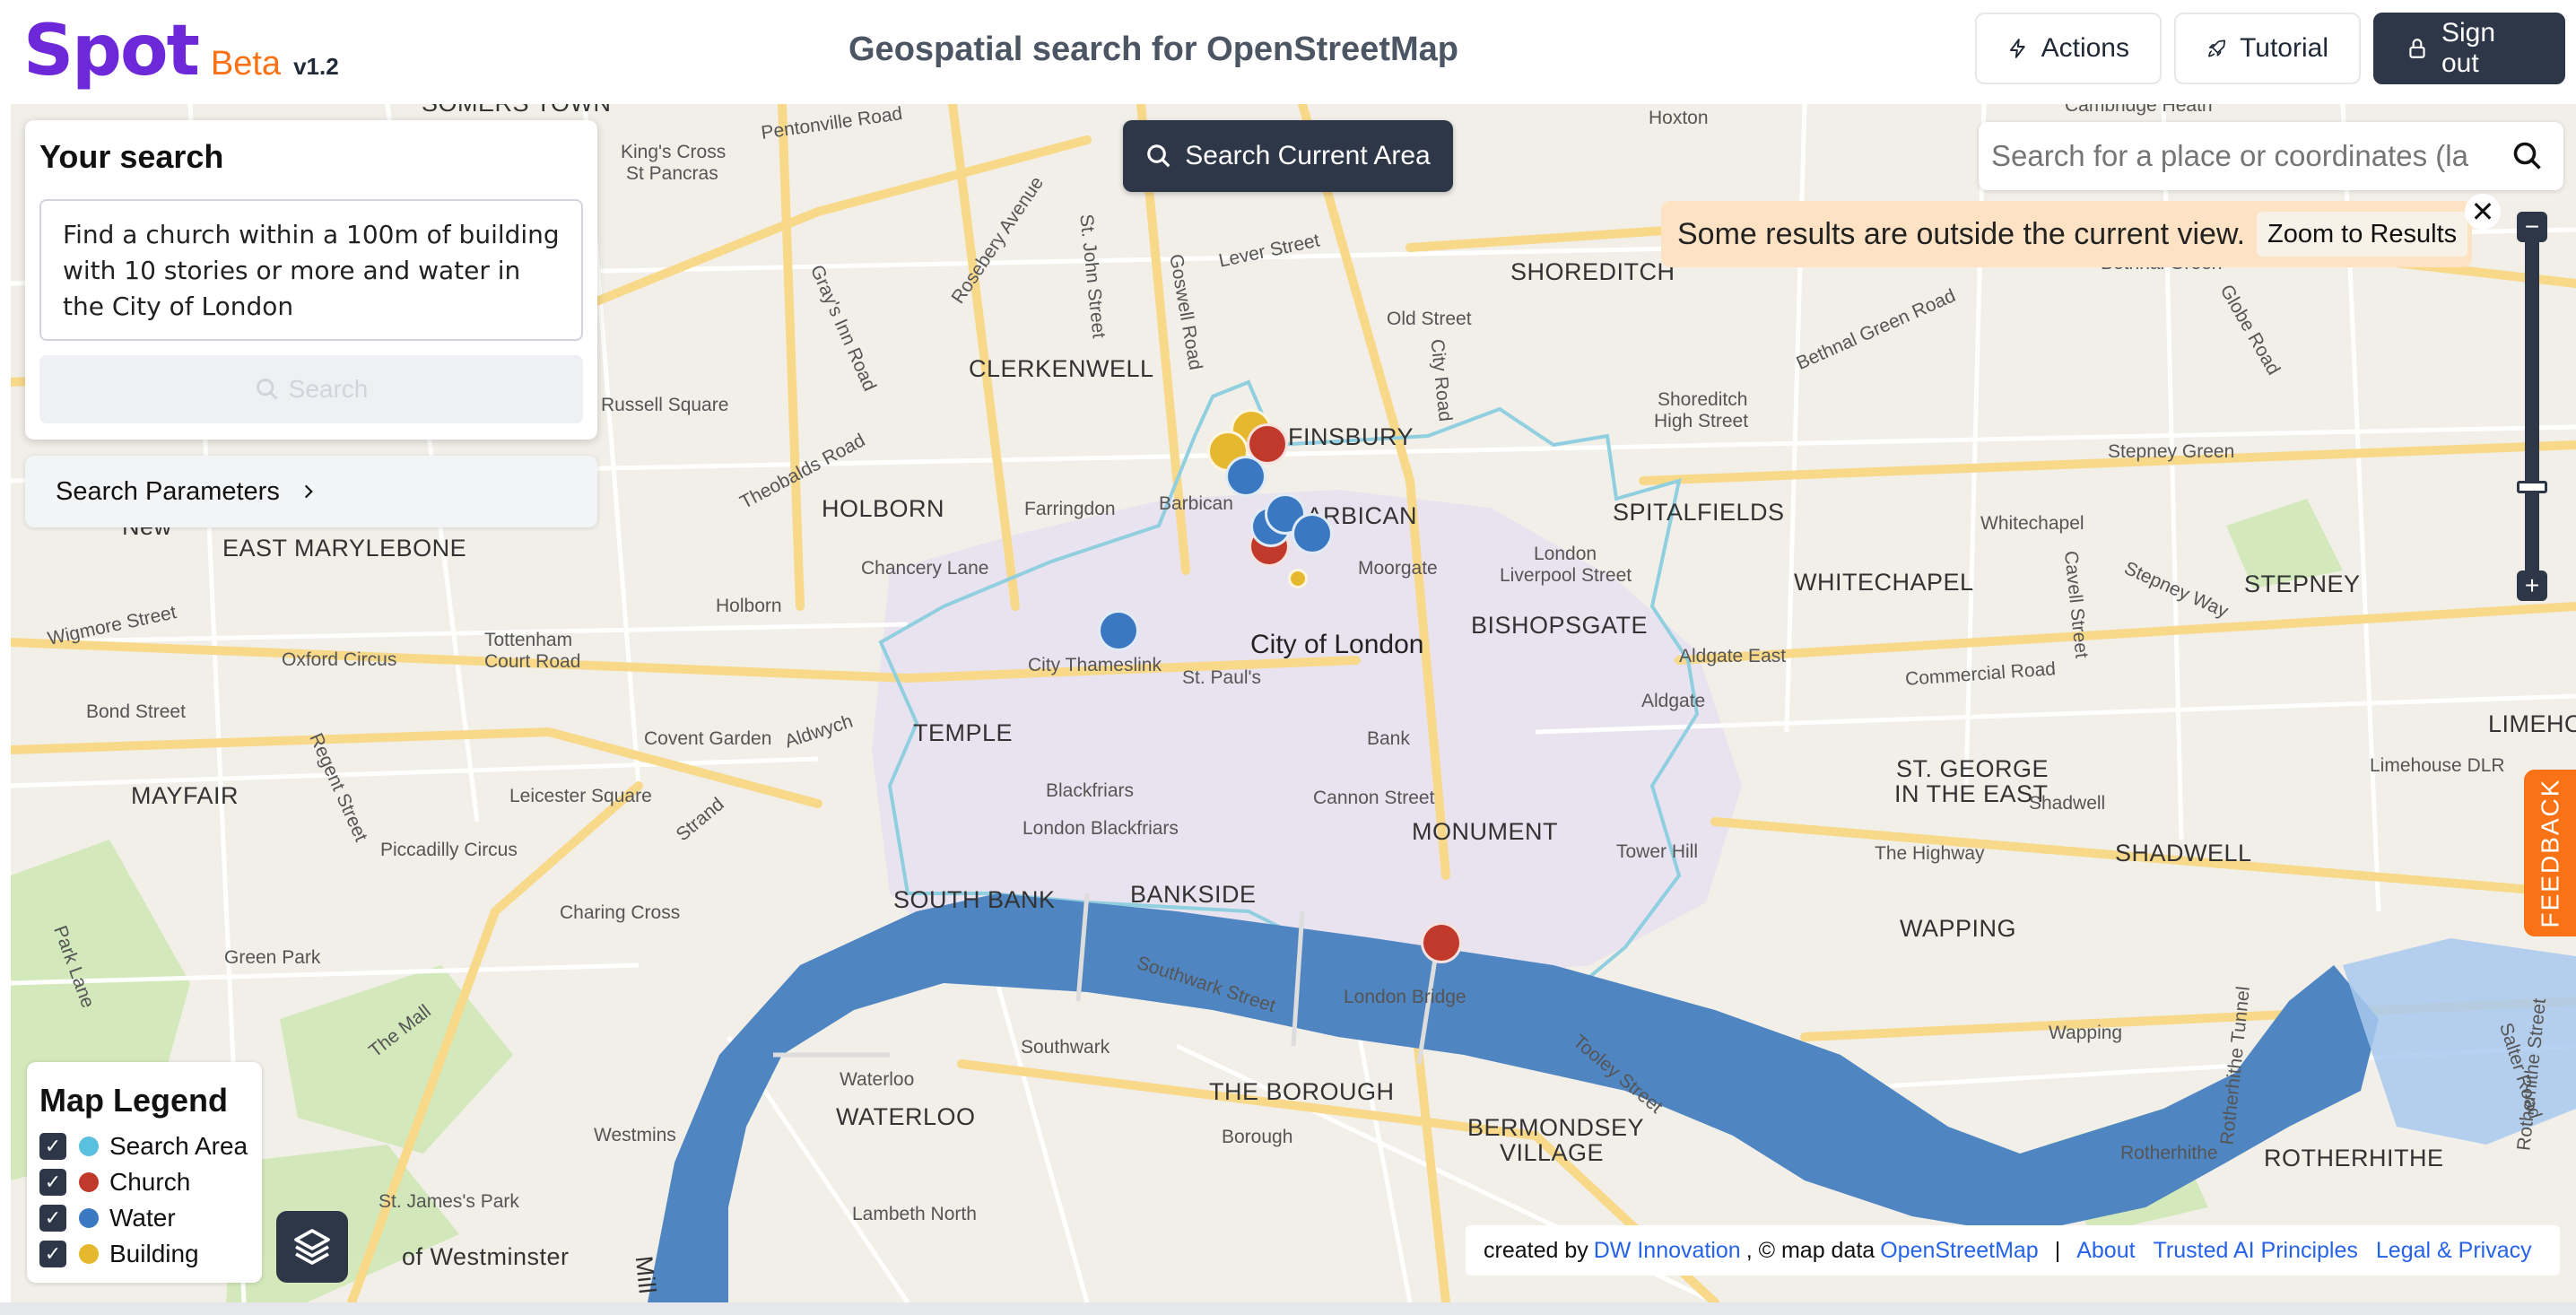 The height and width of the screenshot is (1315, 2576). I want to click on map-data-text: , © map data, so click(1810, 1250).